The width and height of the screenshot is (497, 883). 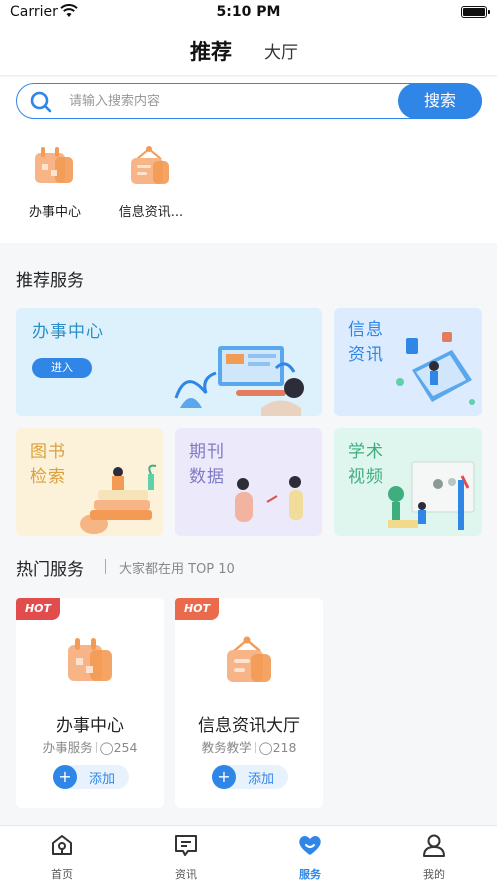 What do you see at coordinates (105, 566) in the screenshot?
I see `divider` at bounding box center [105, 566].